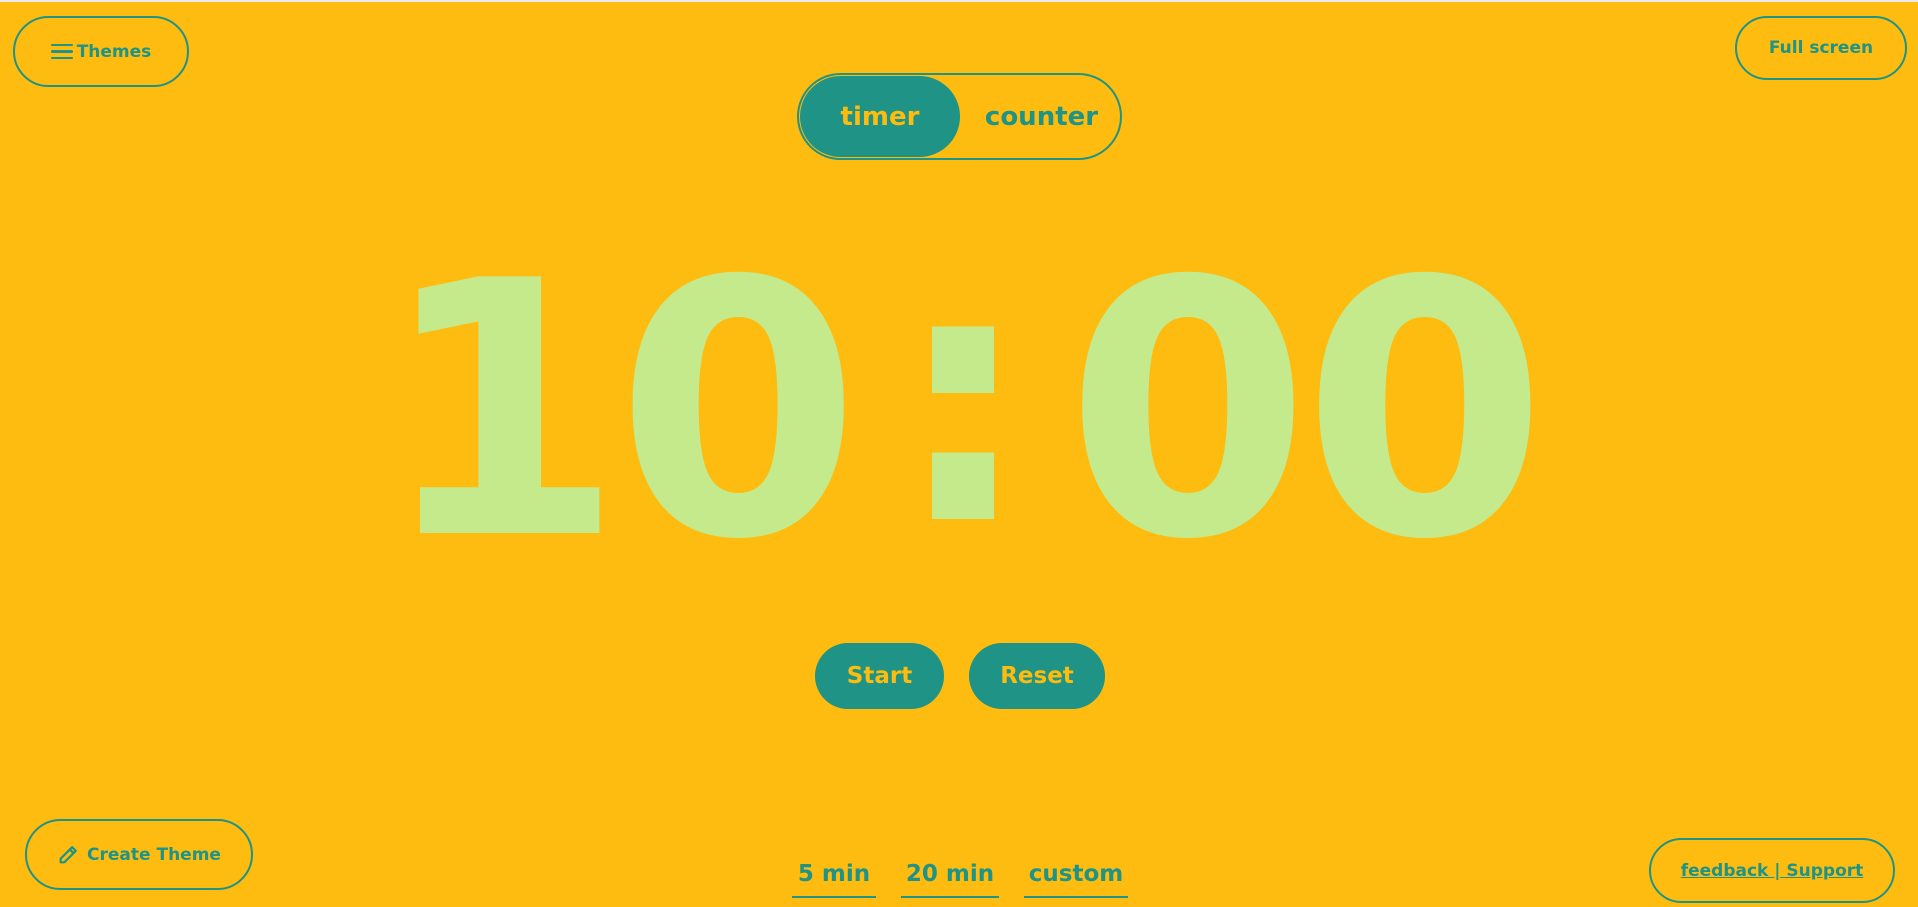 The image size is (1918, 907). I want to click on feedback-support-label: feedback | Support, so click(1772, 870).